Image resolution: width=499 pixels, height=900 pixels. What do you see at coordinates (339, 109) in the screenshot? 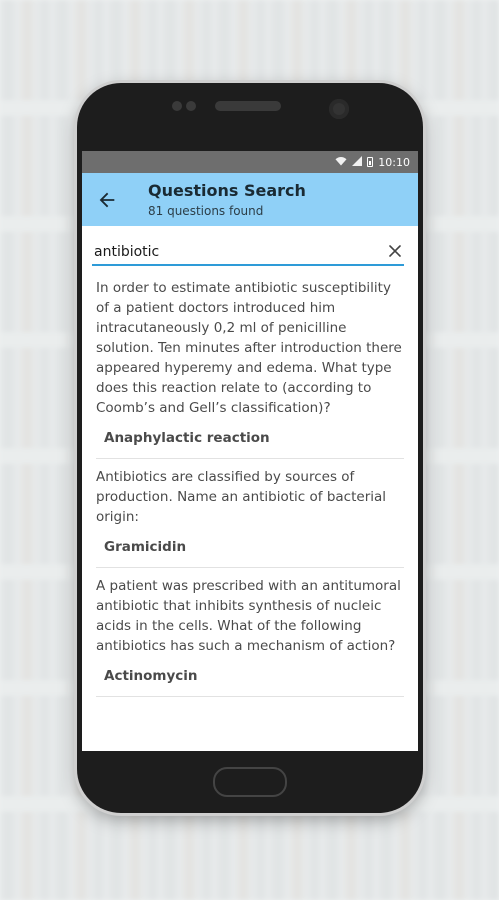
I see `front-camera` at bounding box center [339, 109].